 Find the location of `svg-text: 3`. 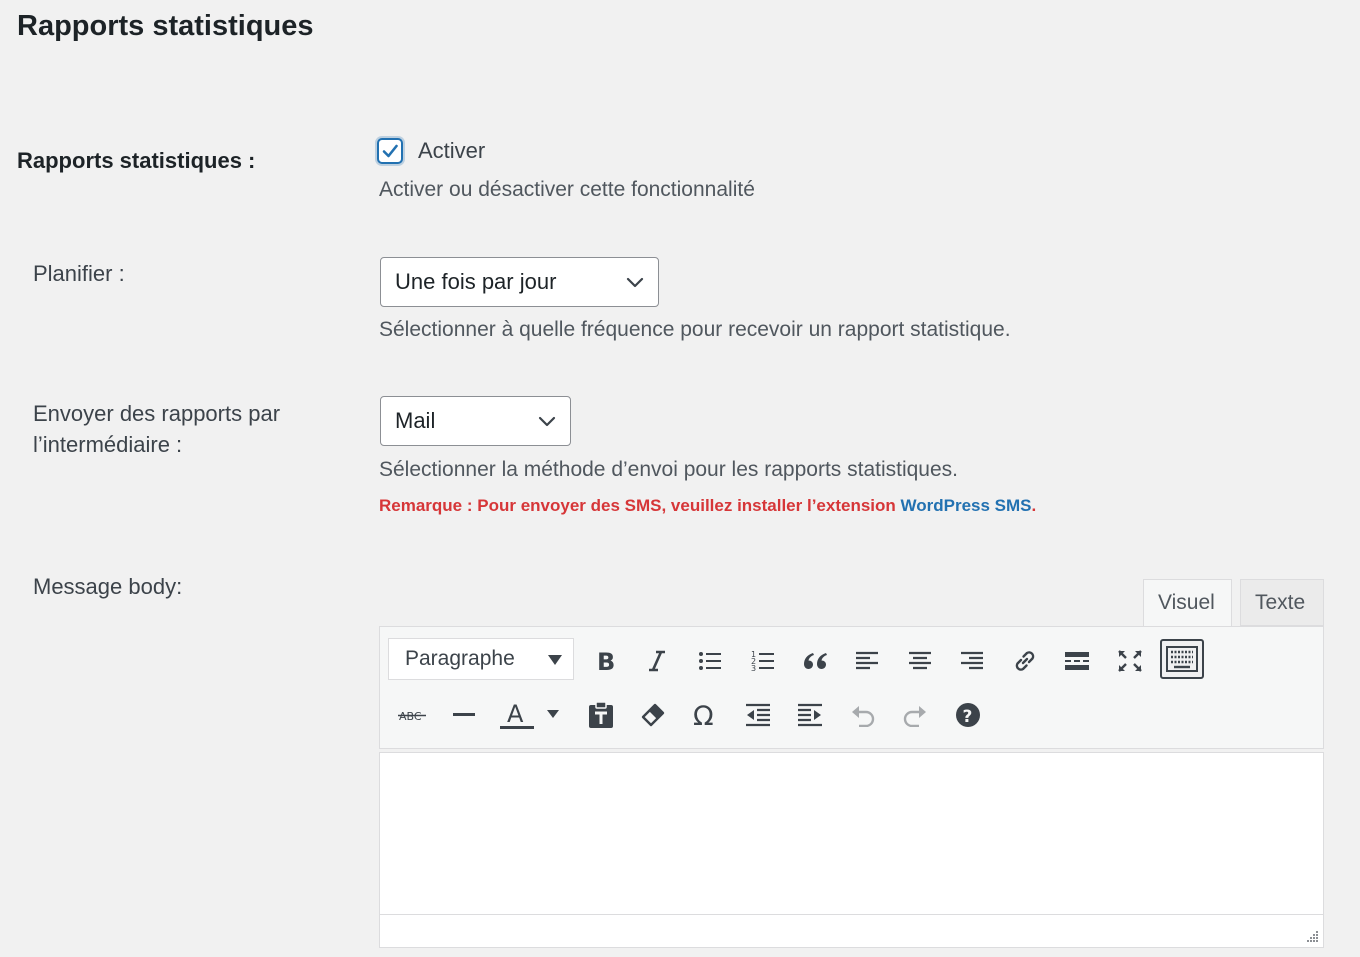

svg-text: 3 is located at coordinates (753, 668).